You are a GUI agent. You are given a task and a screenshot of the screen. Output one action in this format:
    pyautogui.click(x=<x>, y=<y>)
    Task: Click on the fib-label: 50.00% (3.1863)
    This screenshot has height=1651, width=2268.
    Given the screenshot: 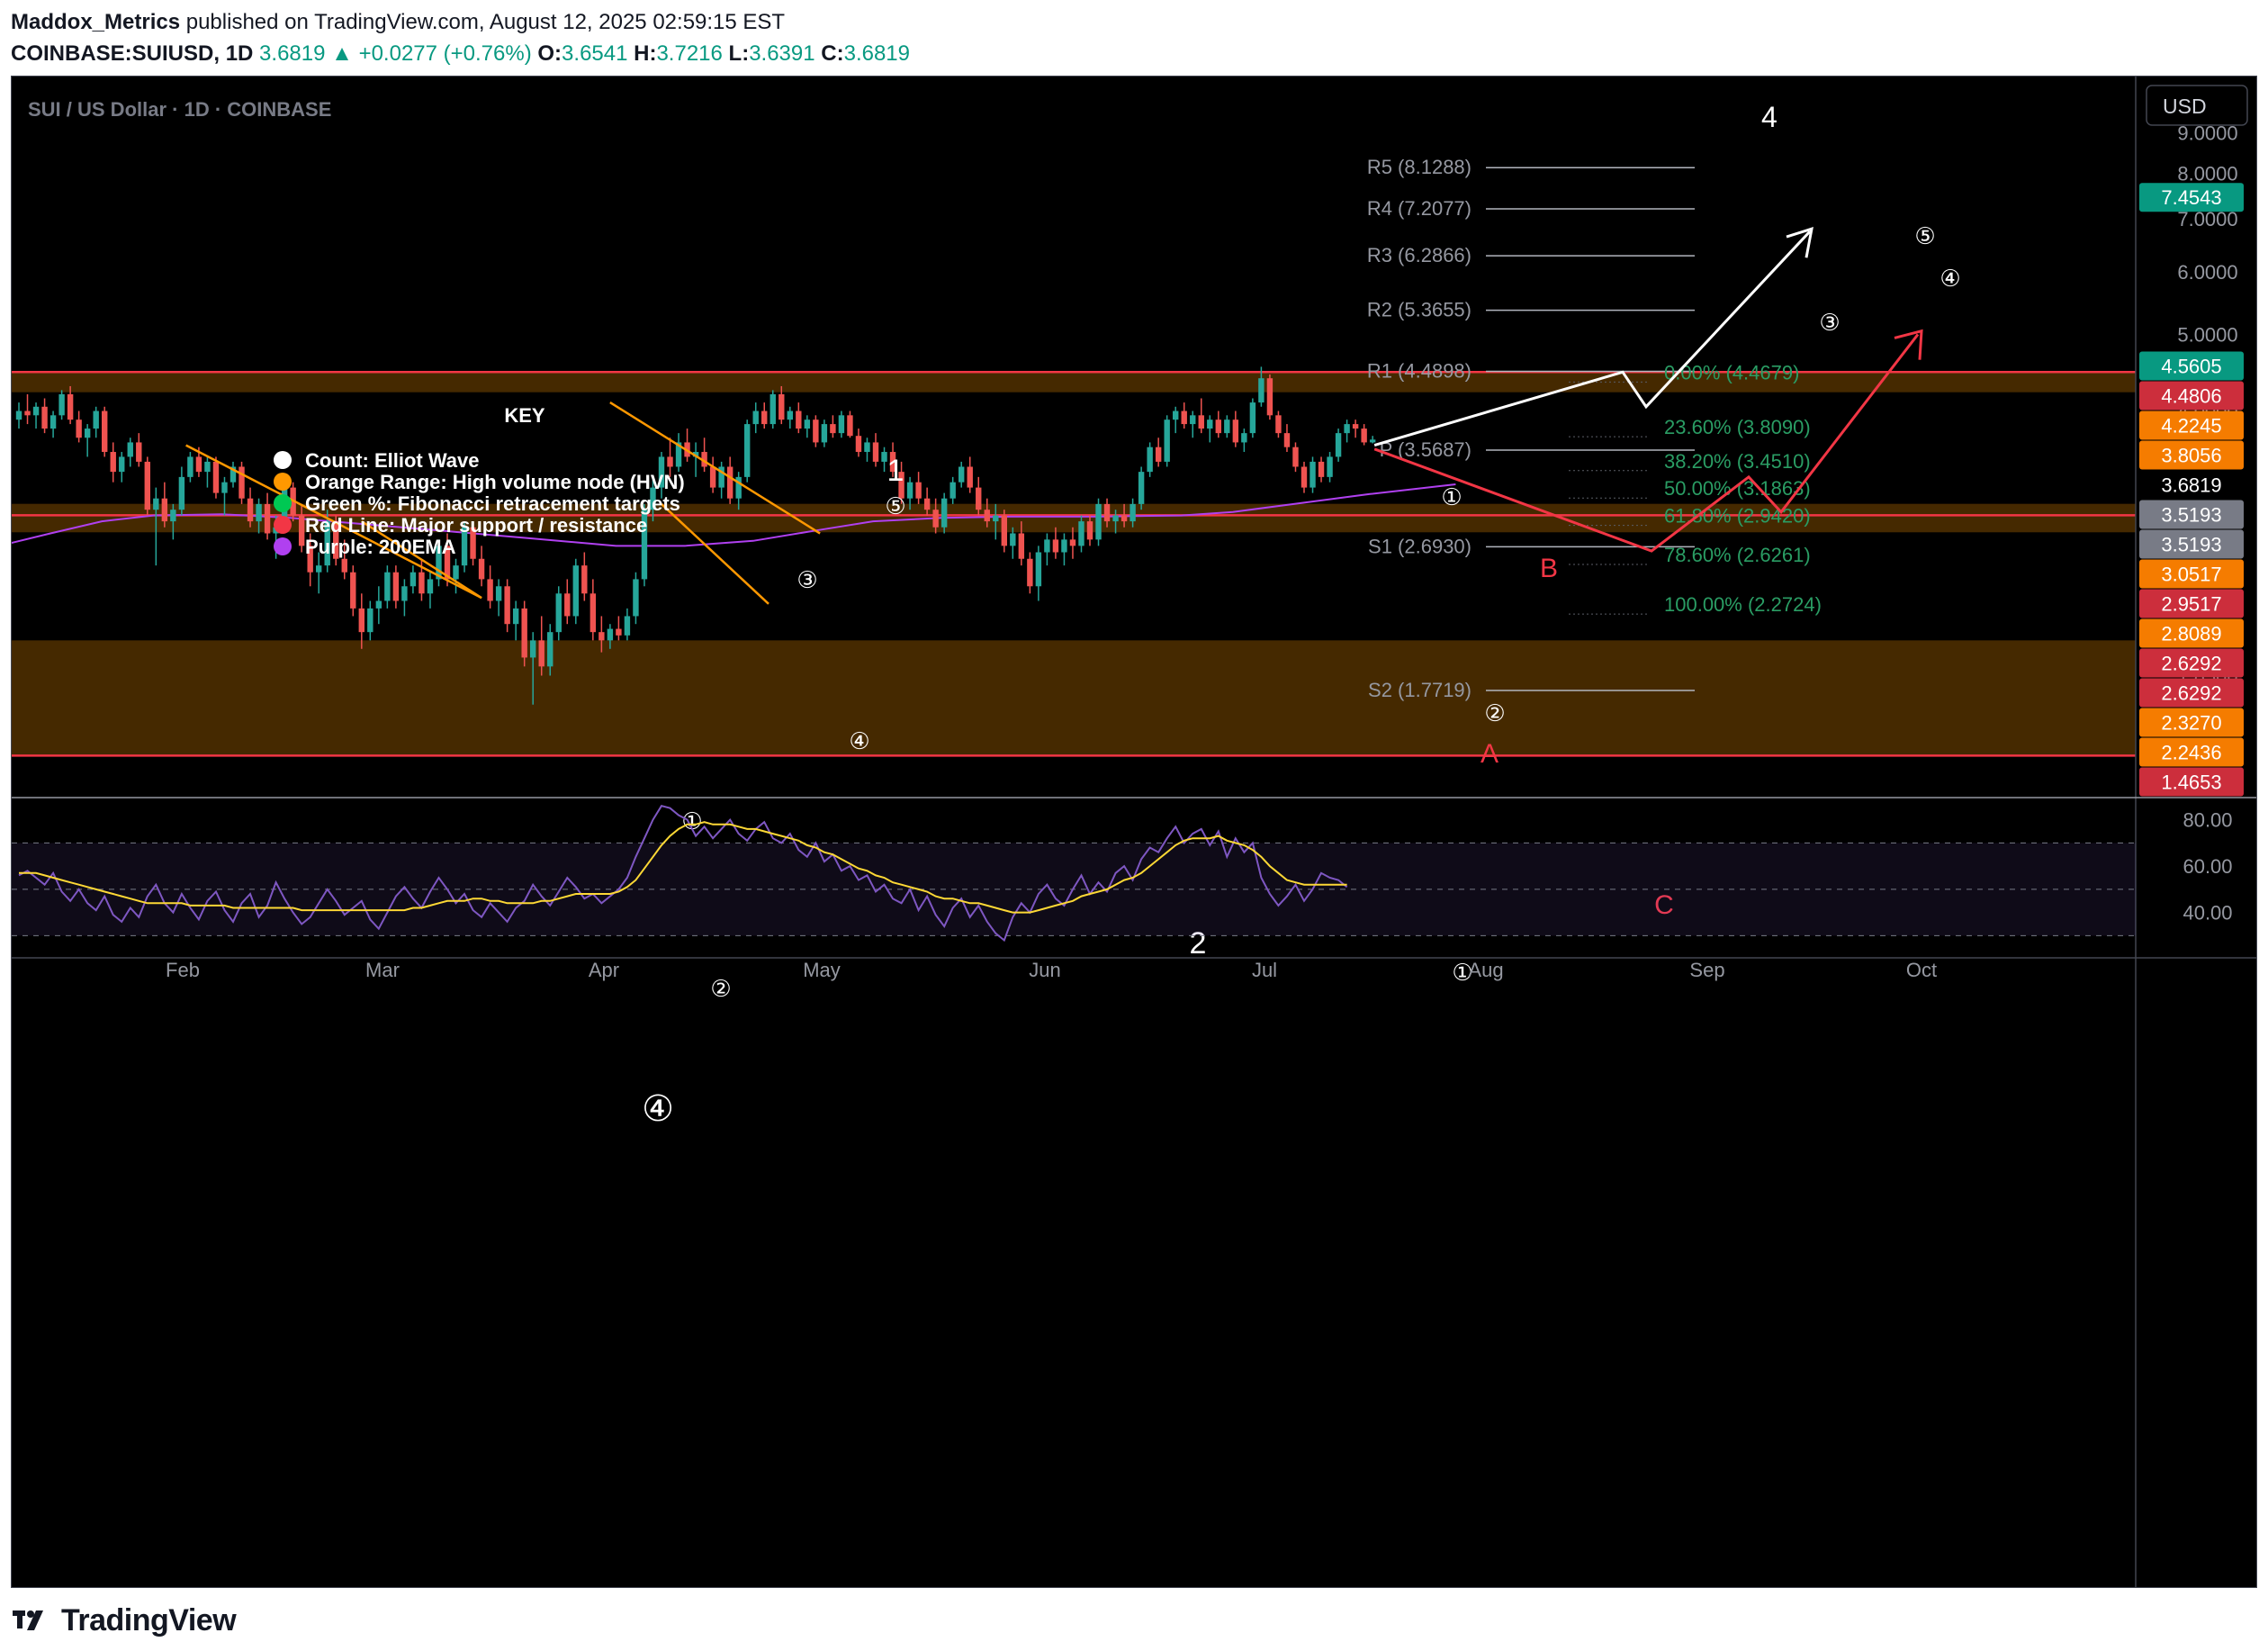 What is the action you would take?
    pyautogui.click(x=1738, y=488)
    